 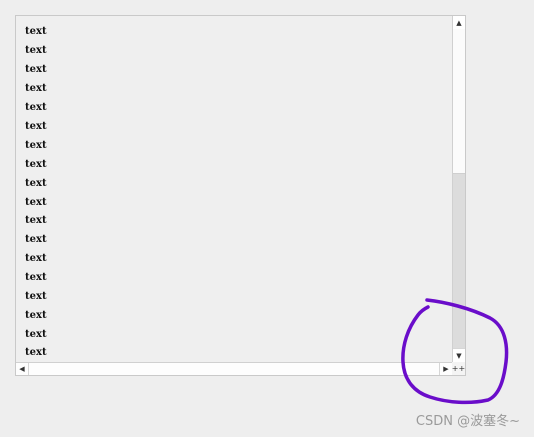 What do you see at coordinates (459, 101) in the screenshot?
I see `vertical-scroll-thumb` at bounding box center [459, 101].